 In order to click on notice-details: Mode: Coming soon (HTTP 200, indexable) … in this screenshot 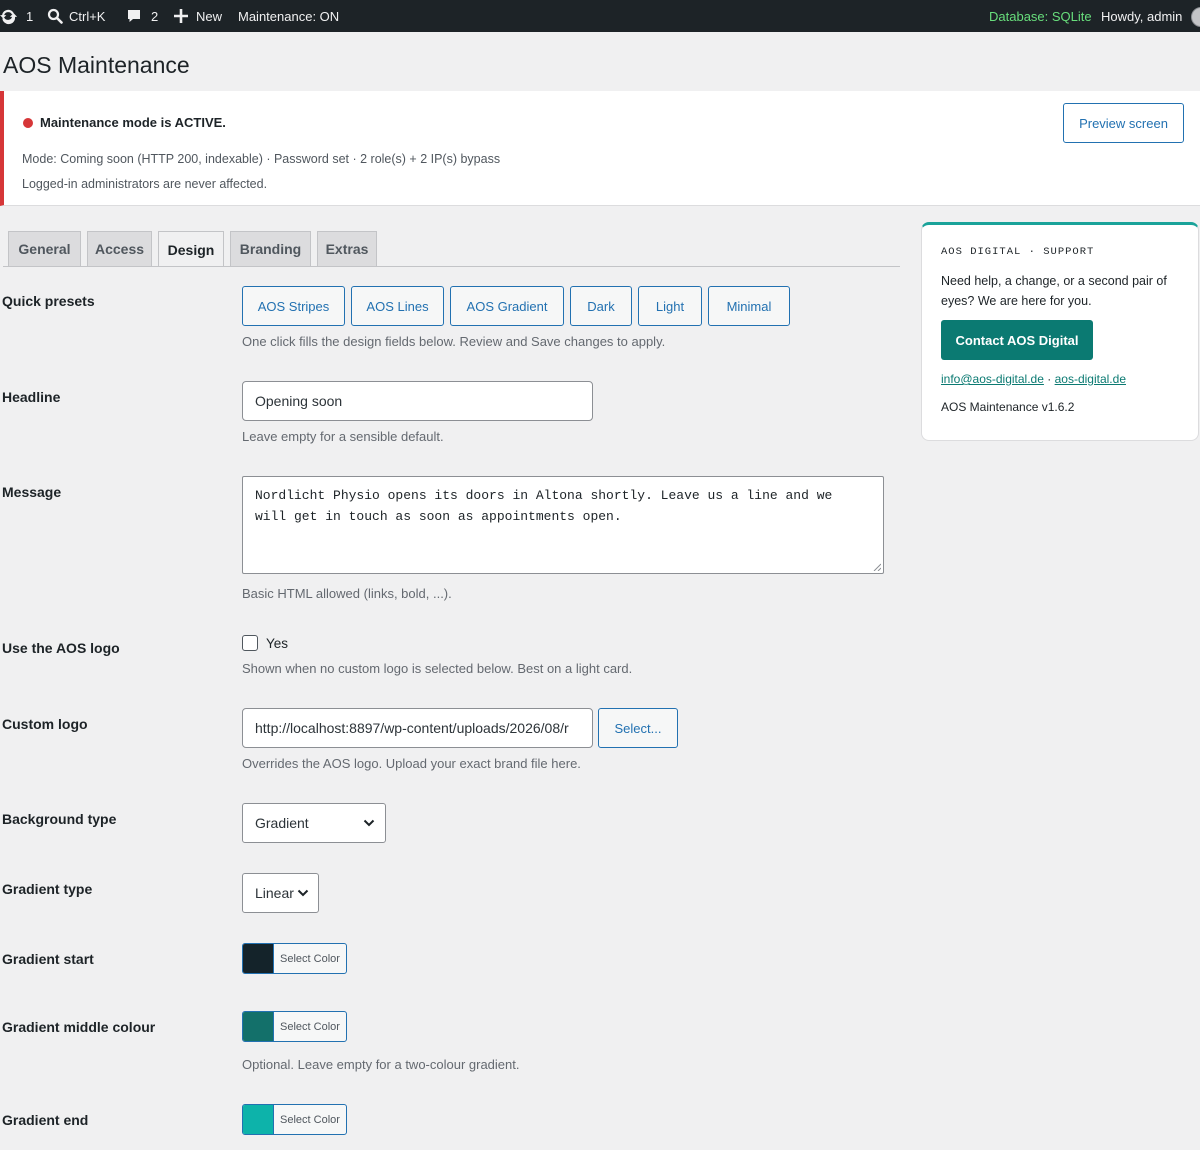, I will do `click(261, 159)`.